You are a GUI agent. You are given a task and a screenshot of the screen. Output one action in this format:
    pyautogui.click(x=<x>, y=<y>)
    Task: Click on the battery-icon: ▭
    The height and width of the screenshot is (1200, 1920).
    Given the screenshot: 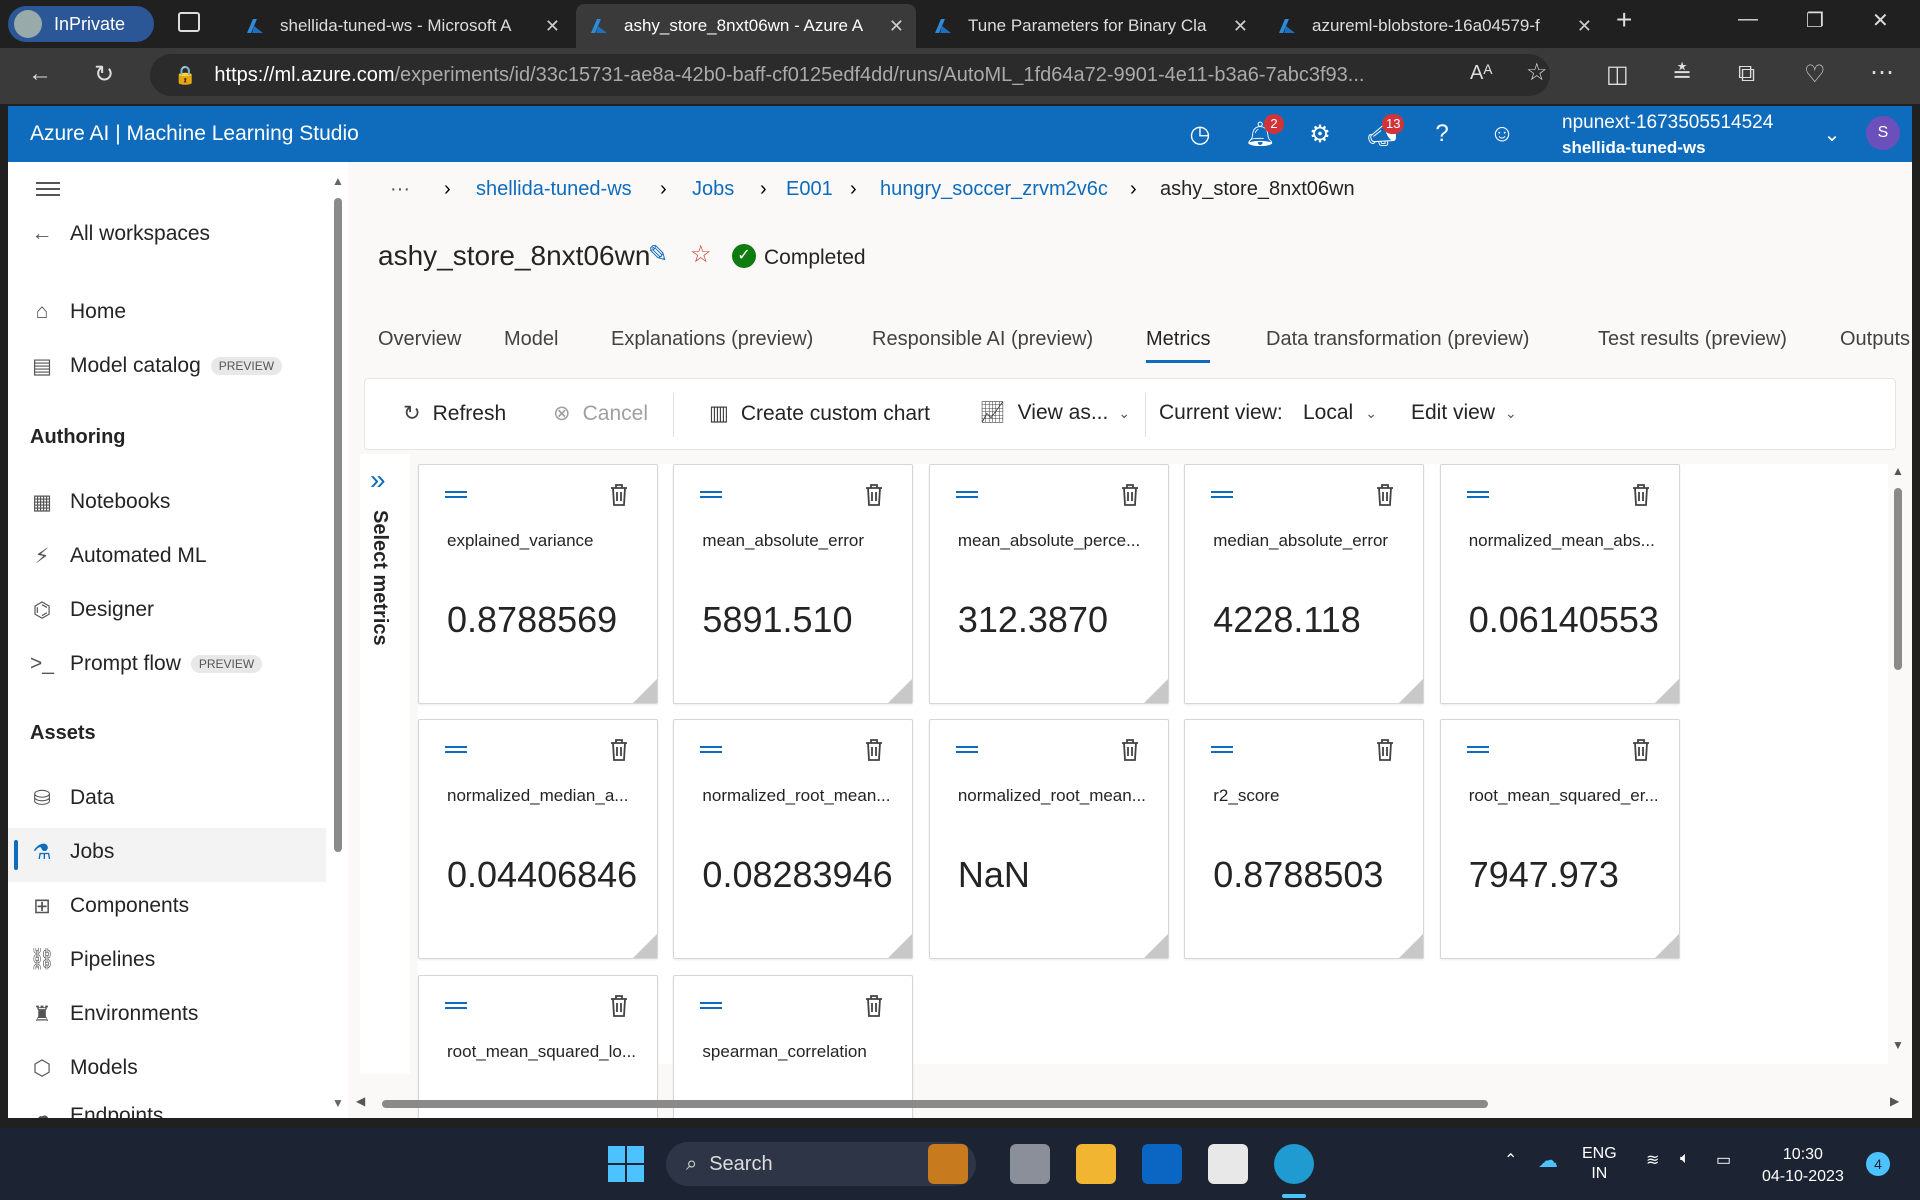 What is the action you would take?
    pyautogui.click(x=1723, y=1160)
    